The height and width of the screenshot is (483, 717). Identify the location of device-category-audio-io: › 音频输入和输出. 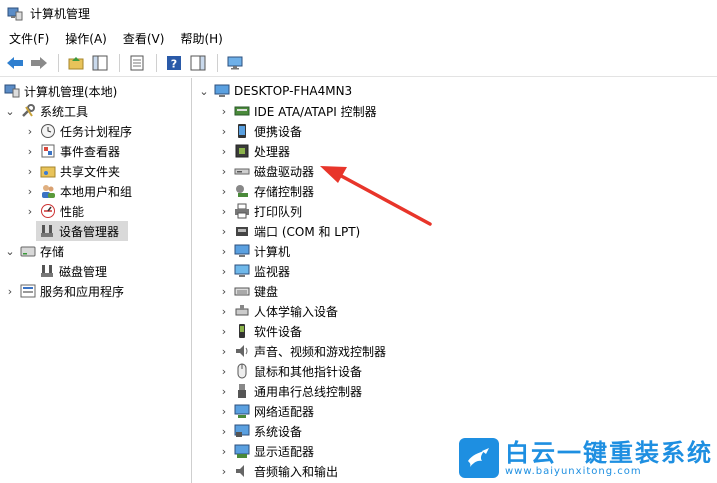
(278, 471).